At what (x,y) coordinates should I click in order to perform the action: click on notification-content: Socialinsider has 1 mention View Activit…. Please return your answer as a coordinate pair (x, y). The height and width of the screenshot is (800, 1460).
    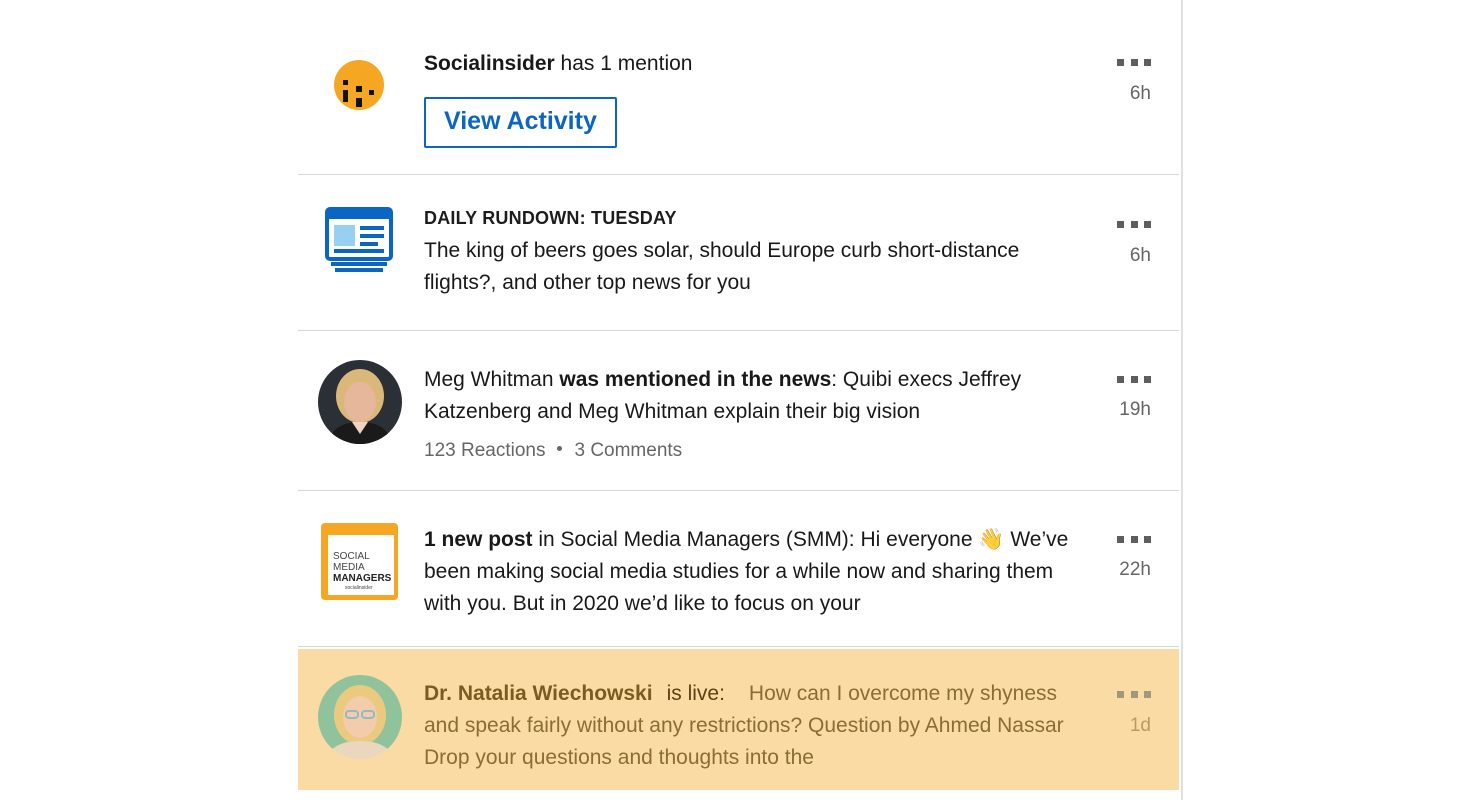
    Looking at the image, I should click on (759, 98).